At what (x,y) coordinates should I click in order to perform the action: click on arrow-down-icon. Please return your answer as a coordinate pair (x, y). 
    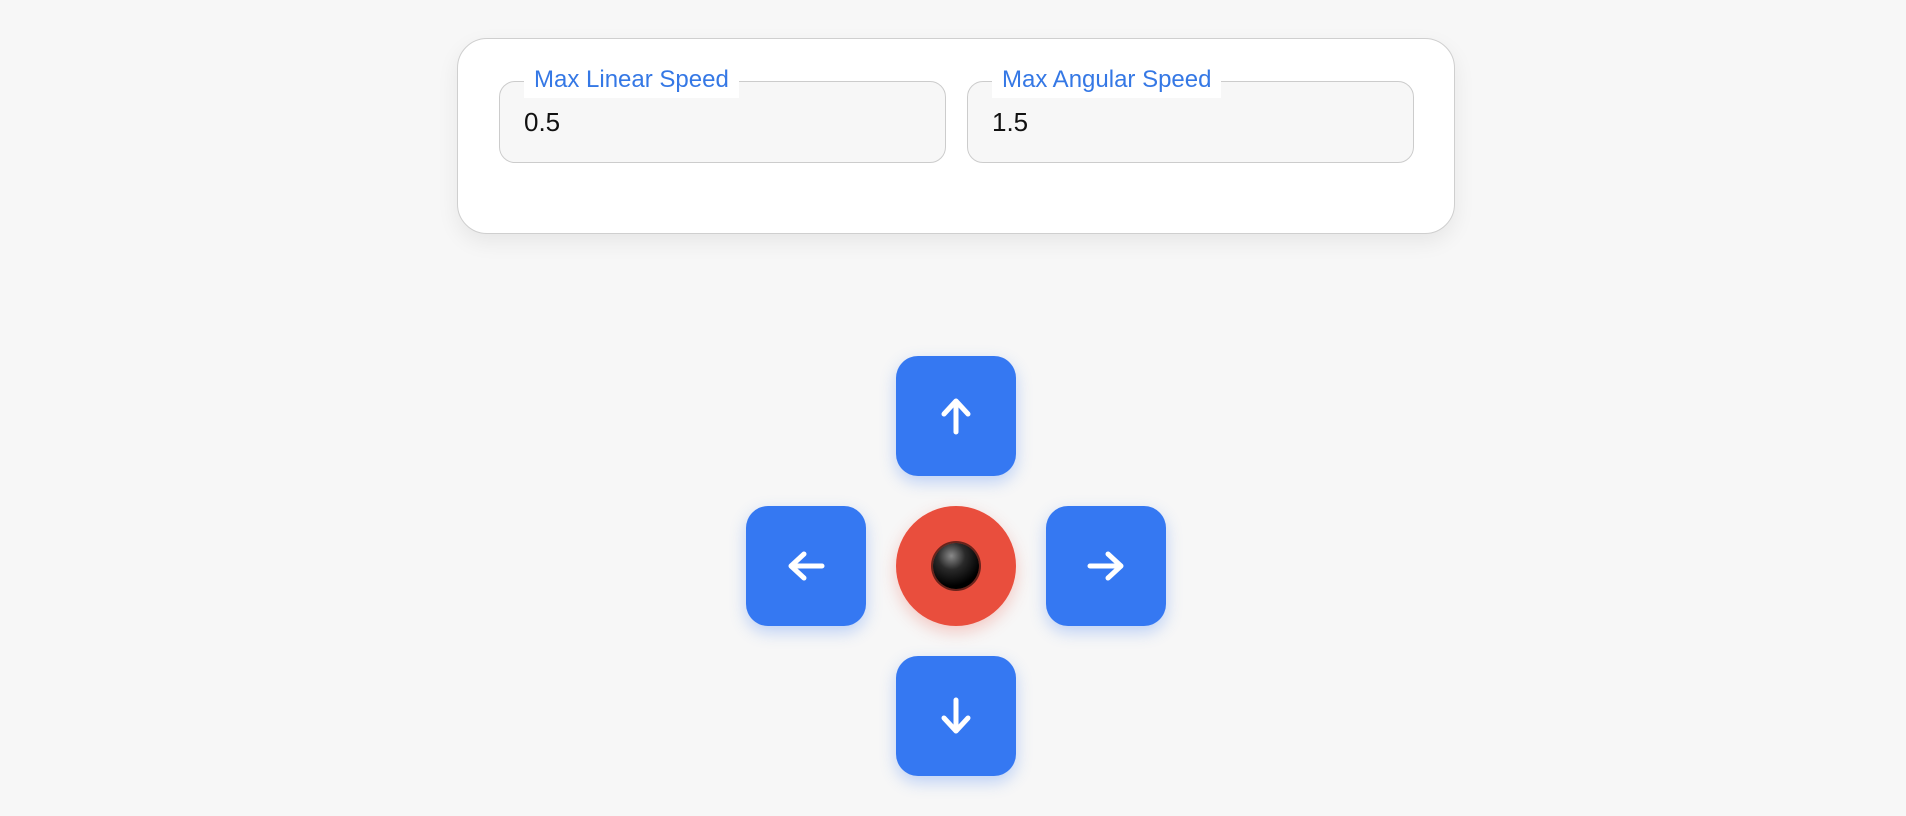
    Looking at the image, I should click on (956, 715).